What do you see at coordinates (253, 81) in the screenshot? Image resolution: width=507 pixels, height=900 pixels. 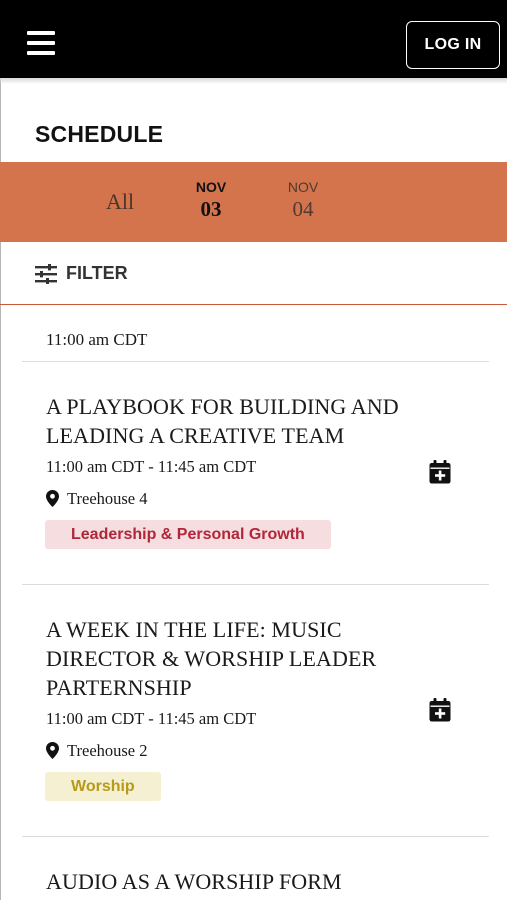 I see `header-shadow` at bounding box center [253, 81].